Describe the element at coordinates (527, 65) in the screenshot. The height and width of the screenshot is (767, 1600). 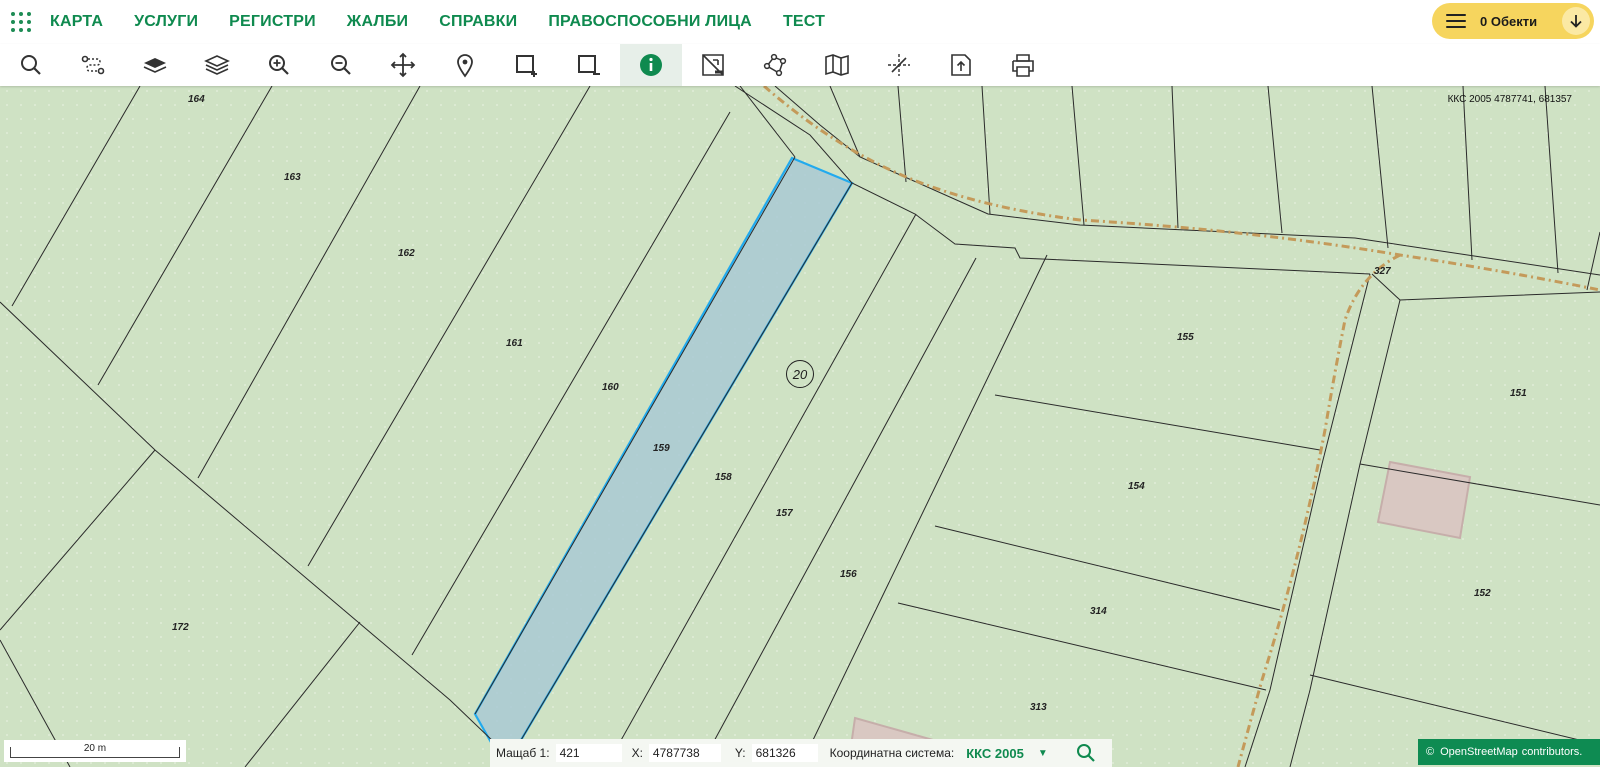
I see `select-add-icon` at that location.